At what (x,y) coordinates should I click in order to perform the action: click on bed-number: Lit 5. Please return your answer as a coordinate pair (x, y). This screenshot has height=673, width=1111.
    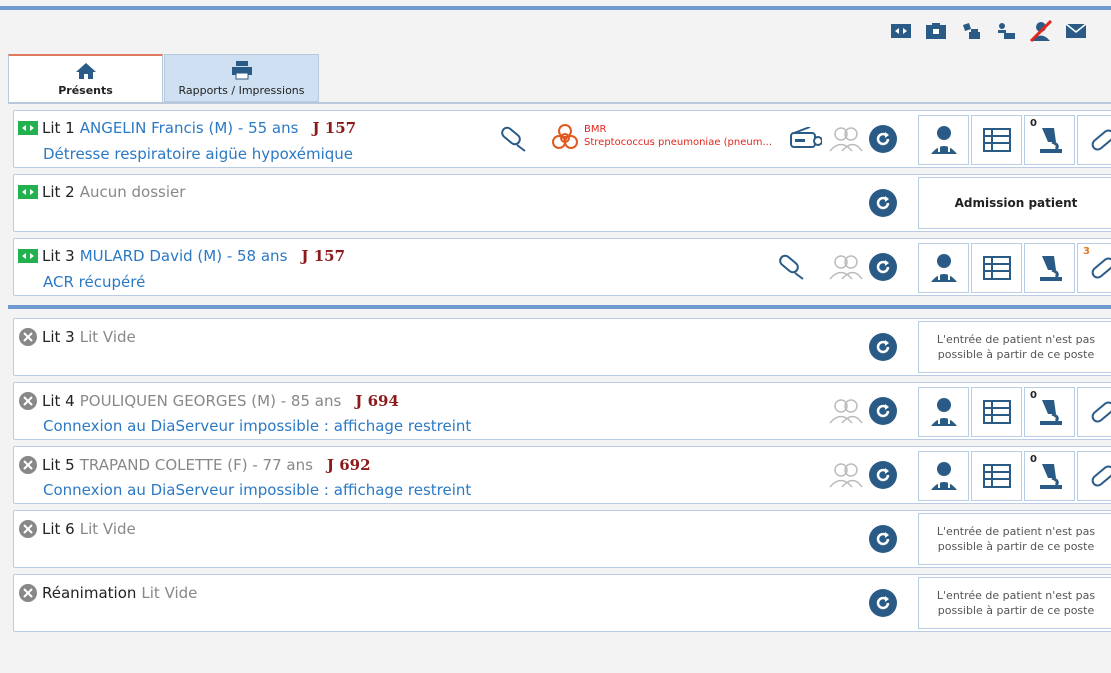
    Looking at the image, I should click on (58, 465).